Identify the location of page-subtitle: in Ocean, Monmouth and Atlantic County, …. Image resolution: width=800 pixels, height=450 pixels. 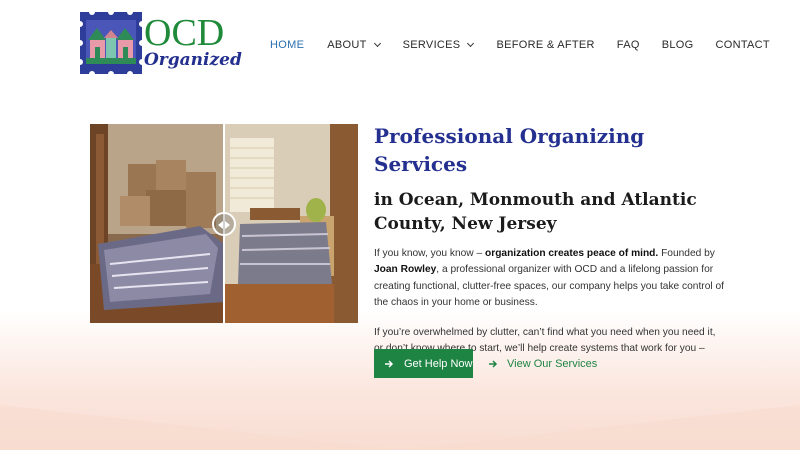
(535, 212).